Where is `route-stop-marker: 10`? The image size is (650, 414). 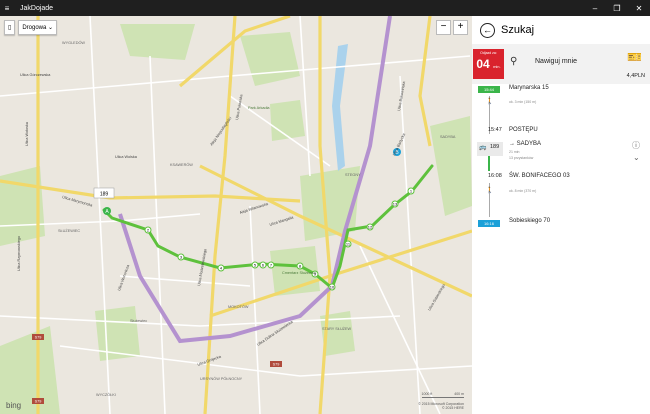 route-stop-marker: 10 is located at coordinates (332, 287).